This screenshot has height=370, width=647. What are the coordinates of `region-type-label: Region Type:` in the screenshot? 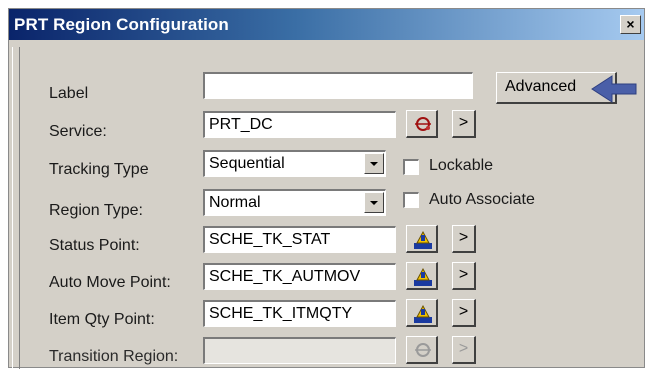 It's located at (96, 210).